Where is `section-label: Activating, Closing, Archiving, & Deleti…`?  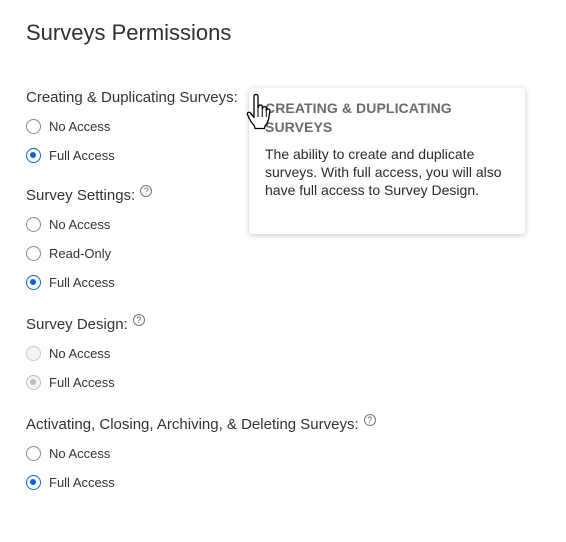 section-label: Activating, Closing, Archiving, & Deleti… is located at coordinates (192, 424).